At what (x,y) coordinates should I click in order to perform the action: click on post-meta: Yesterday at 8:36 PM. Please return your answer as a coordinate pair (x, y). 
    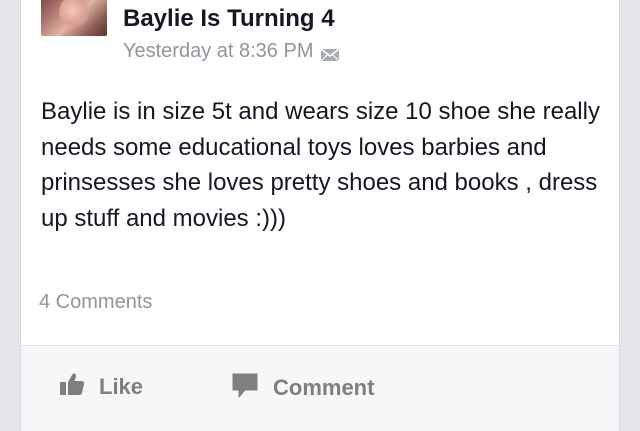
    Looking at the image, I should click on (231, 51).